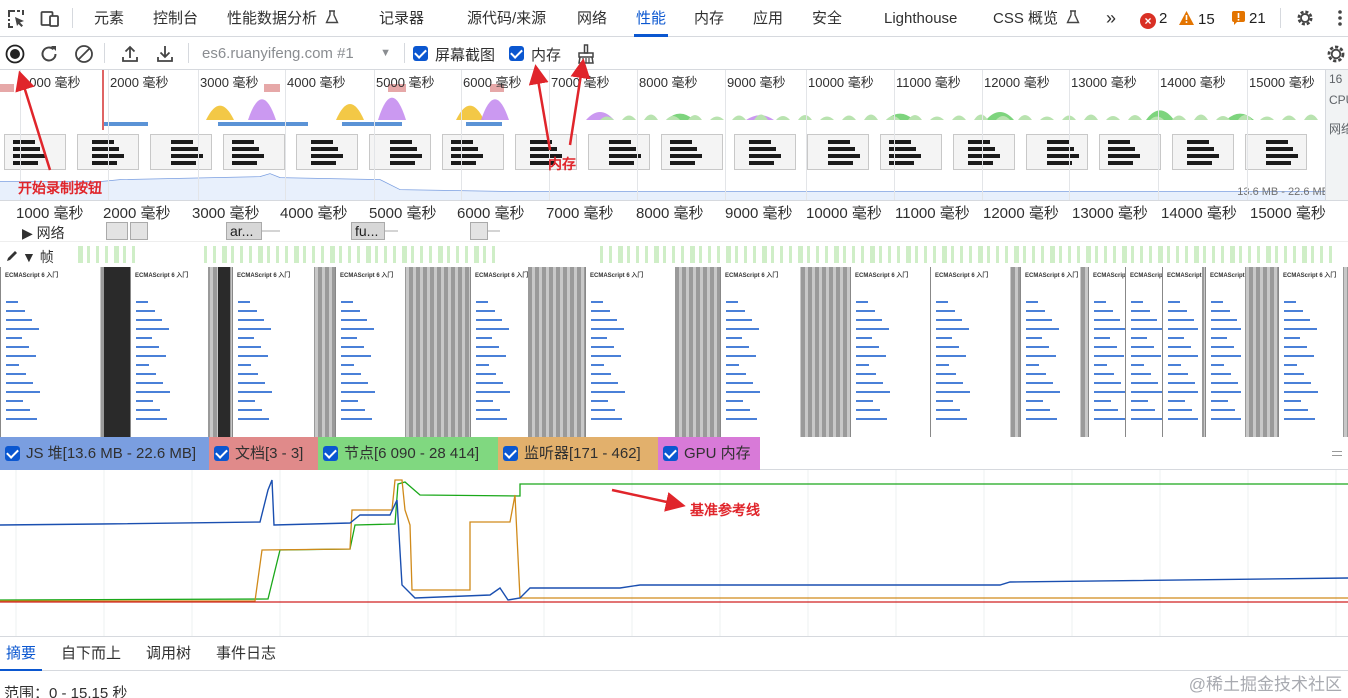 Image resolution: width=1348 pixels, height=698 pixels. What do you see at coordinates (670, 453) in the screenshot?
I see `gpu-memory-checkbox` at bounding box center [670, 453].